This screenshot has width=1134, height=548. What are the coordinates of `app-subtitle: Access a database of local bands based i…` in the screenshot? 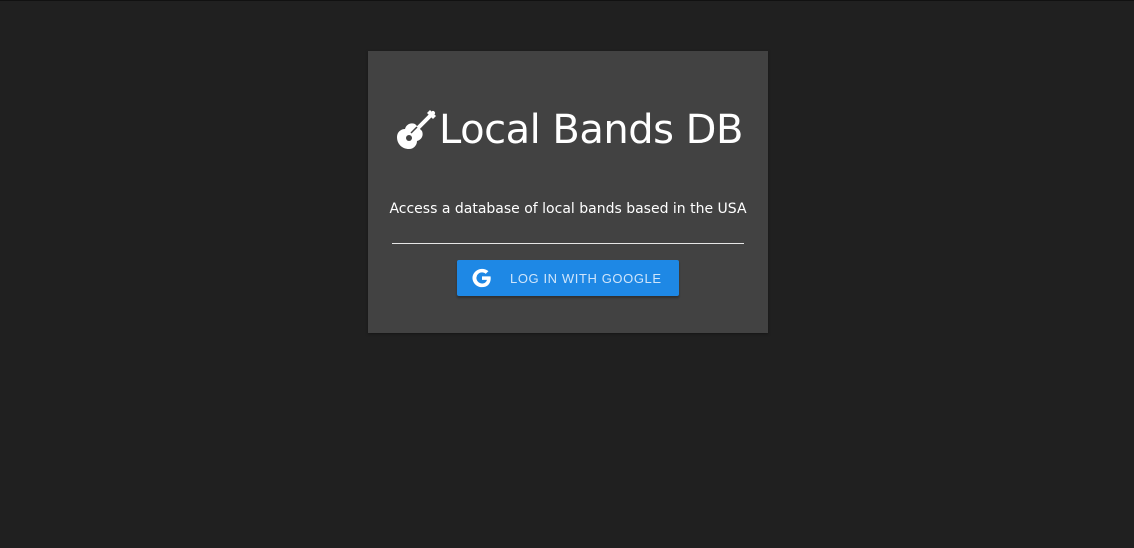 It's located at (568, 209).